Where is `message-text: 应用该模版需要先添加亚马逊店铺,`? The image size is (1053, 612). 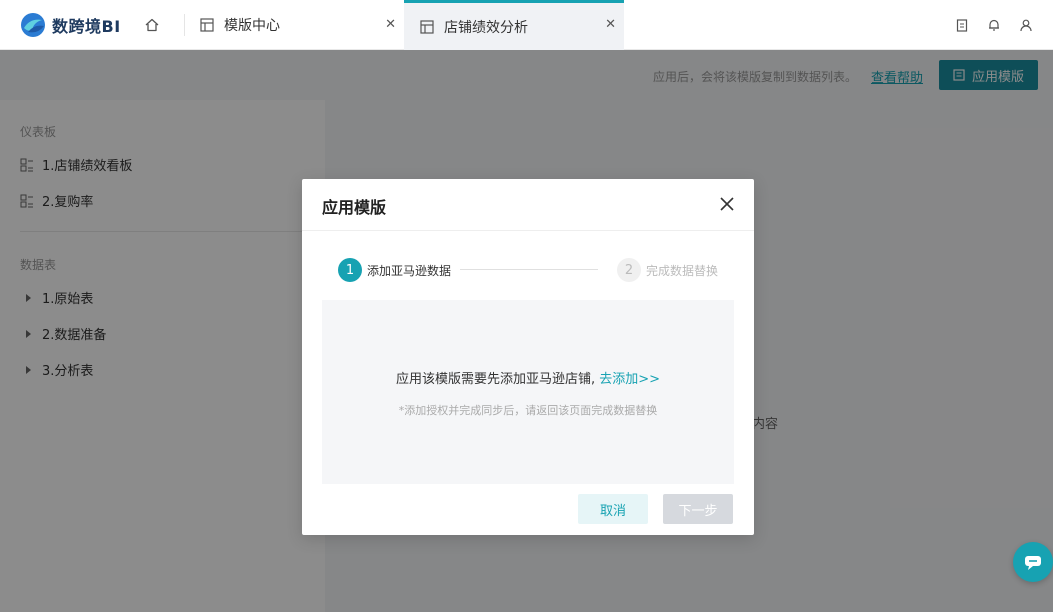
message-text: 应用该模版需要先添加亚马逊店铺, is located at coordinates (495, 379).